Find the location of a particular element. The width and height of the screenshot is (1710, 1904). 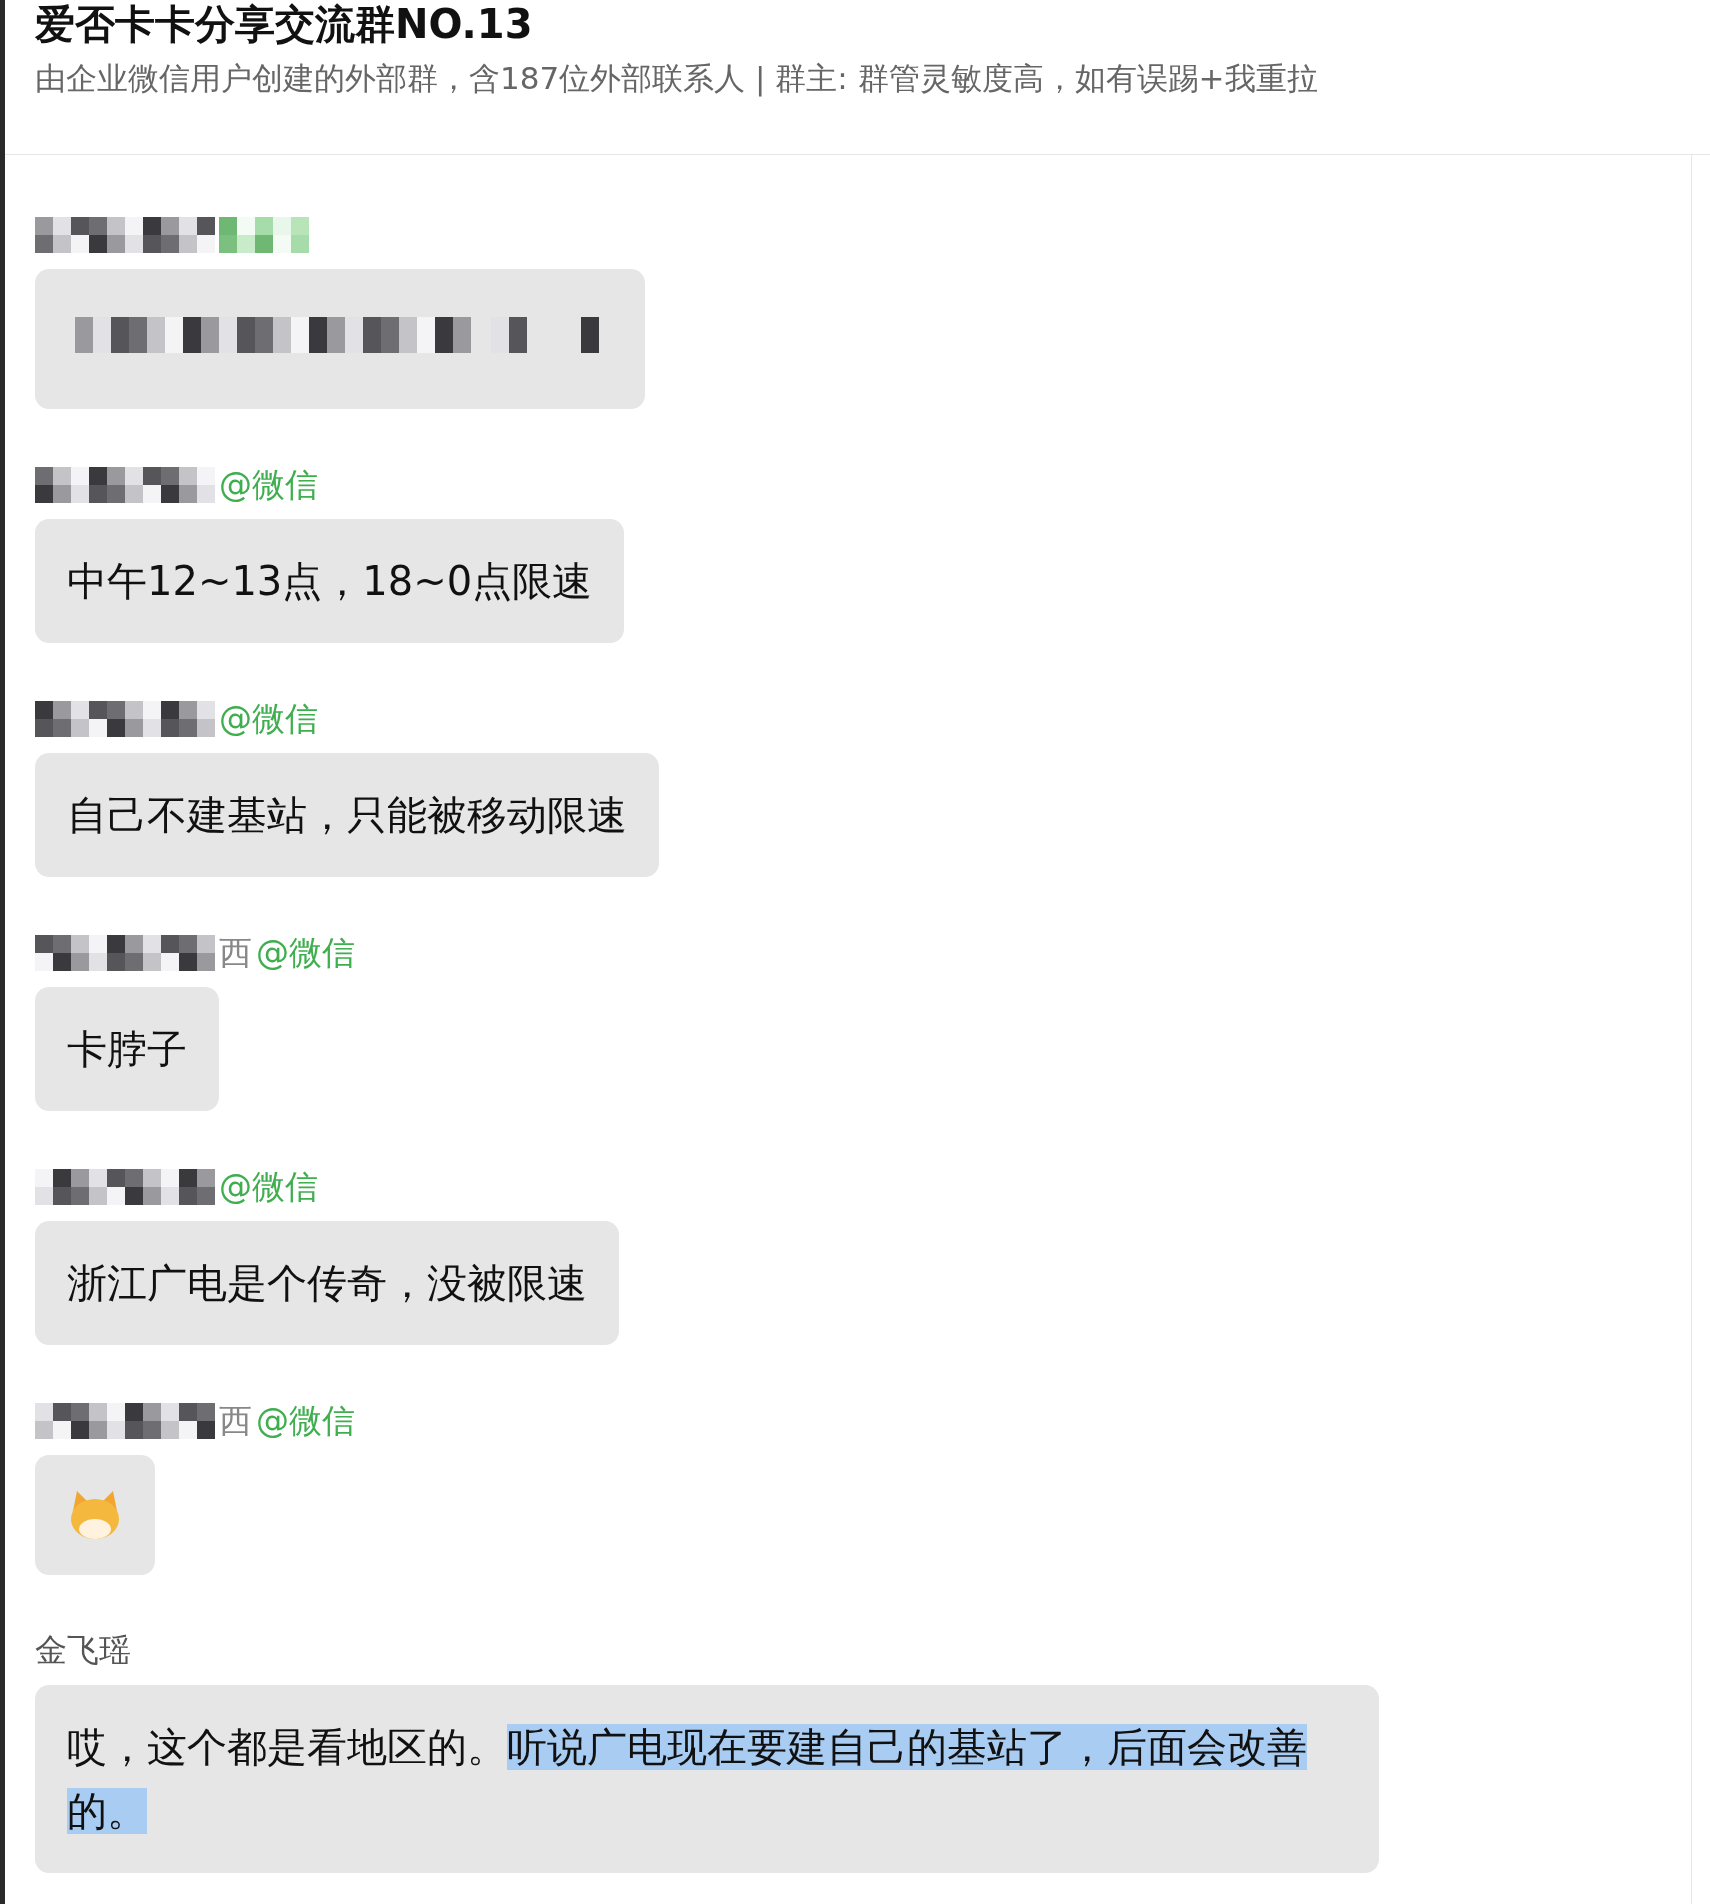

message-bubble: 中午12~13点，18~0点限速 is located at coordinates (330, 581).